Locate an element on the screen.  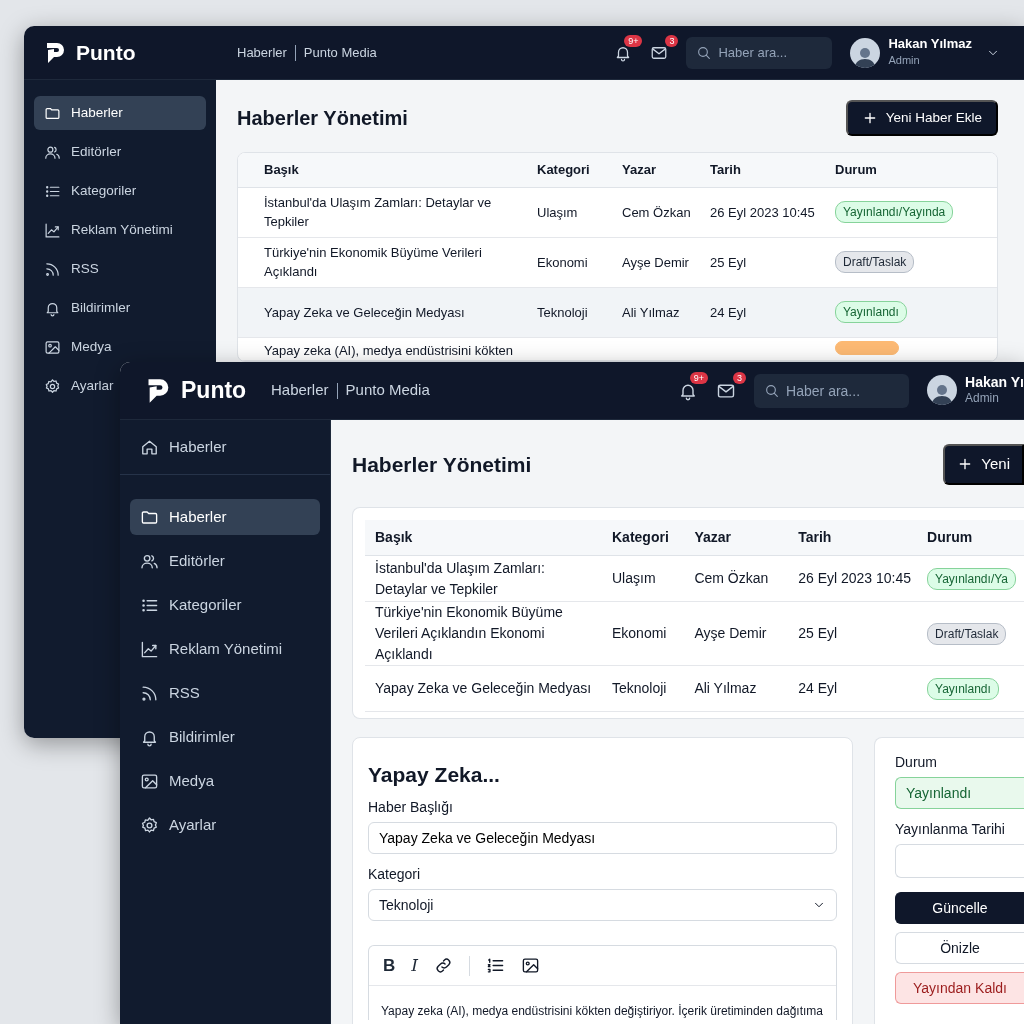
update-button: Güncelle is located at coordinates (959, 908).